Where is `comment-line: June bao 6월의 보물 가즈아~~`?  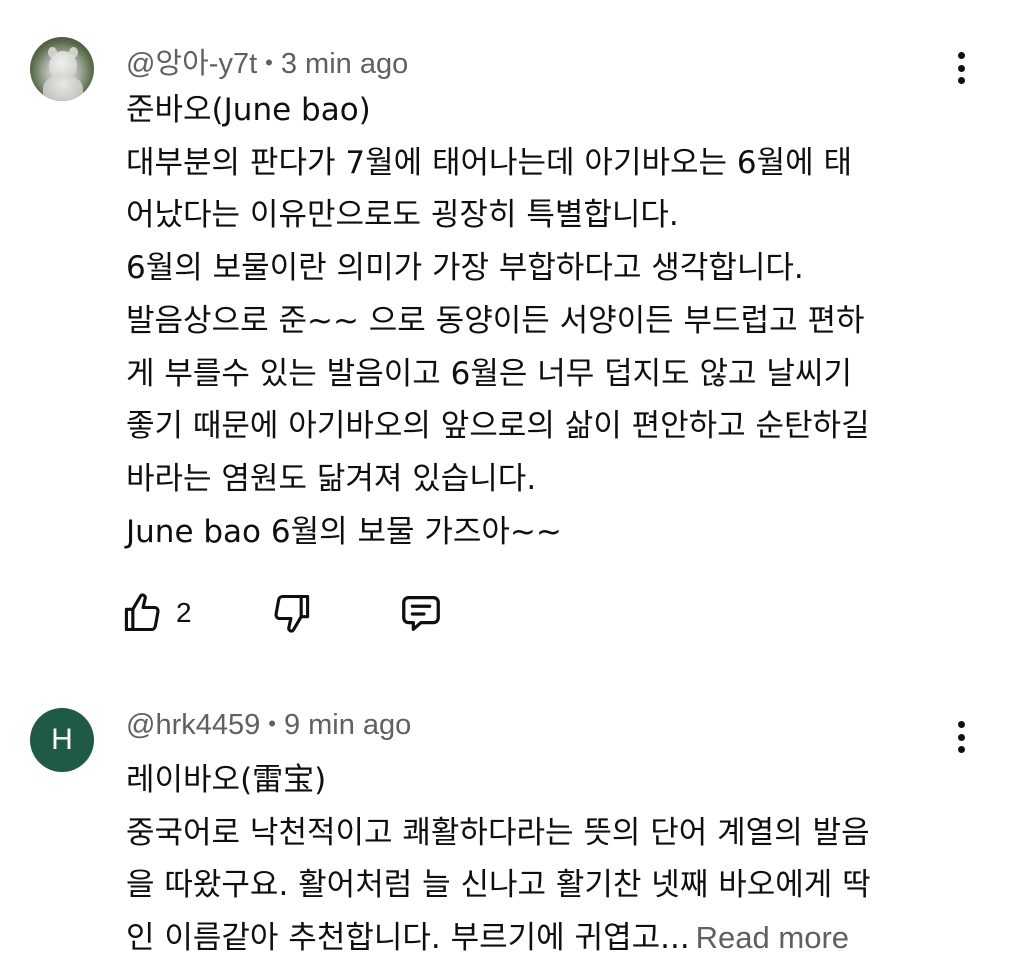 comment-line: June bao 6월의 보물 가즈아~~ is located at coordinates (344, 531).